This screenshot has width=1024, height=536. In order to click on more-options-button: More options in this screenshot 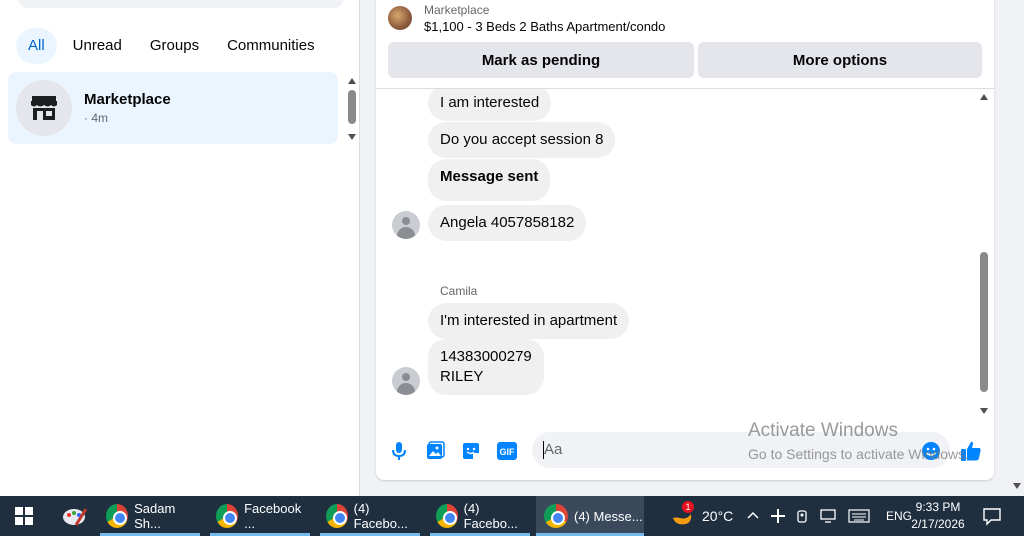, I will do `click(840, 60)`.